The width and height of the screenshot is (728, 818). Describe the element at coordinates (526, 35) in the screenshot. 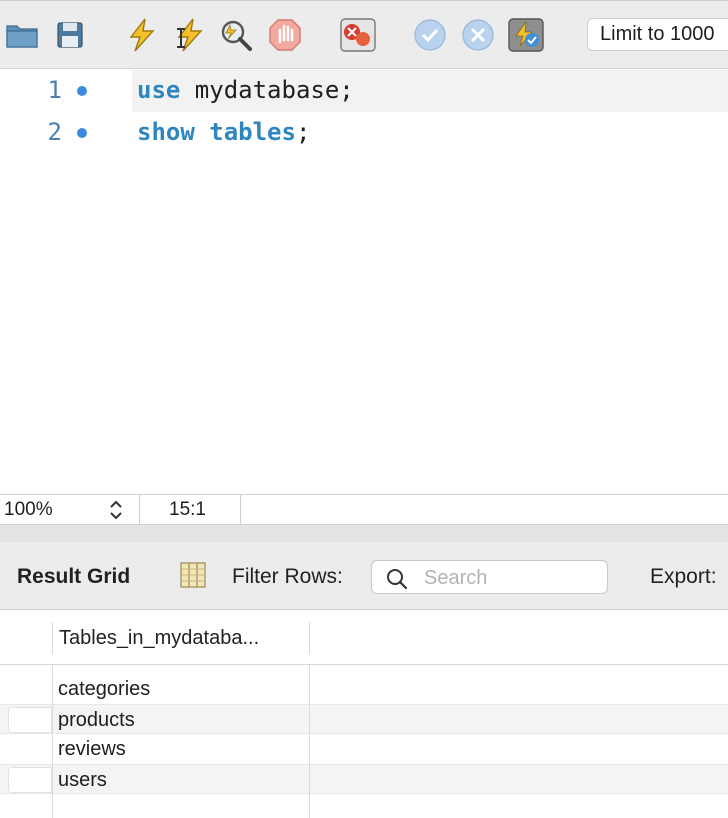

I see `autocommit-toggle-icon` at that location.